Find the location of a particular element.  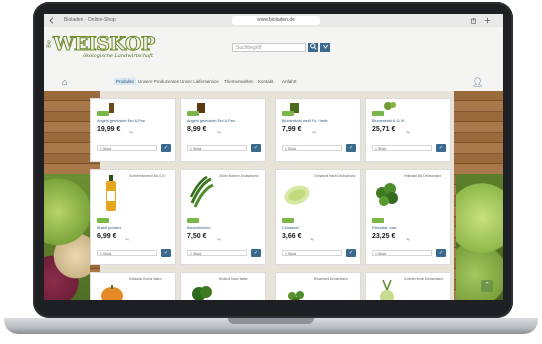

browser-tab-title: Bioladen · Online-Shop is located at coordinates (90, 20).